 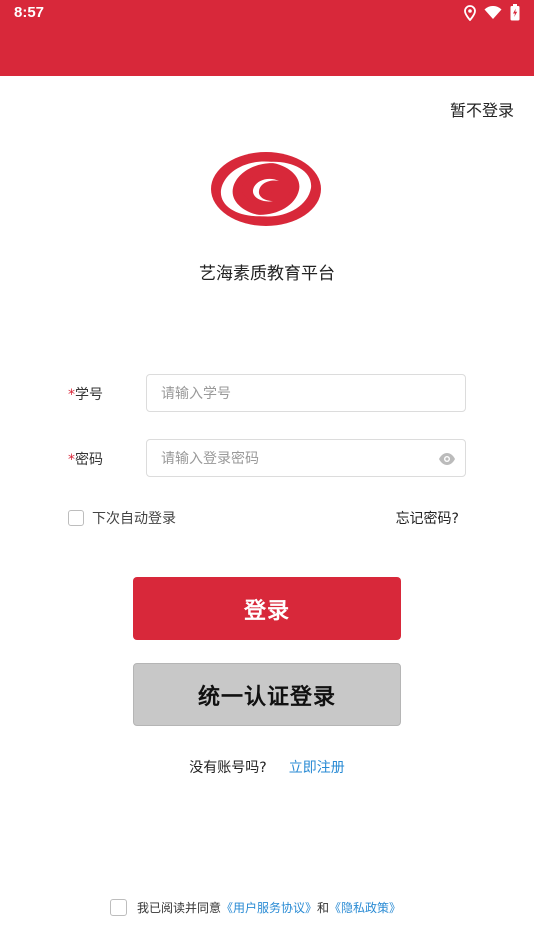 What do you see at coordinates (365, 907) in the screenshot?
I see `privacy-policy-link: 《隐私政策》` at bounding box center [365, 907].